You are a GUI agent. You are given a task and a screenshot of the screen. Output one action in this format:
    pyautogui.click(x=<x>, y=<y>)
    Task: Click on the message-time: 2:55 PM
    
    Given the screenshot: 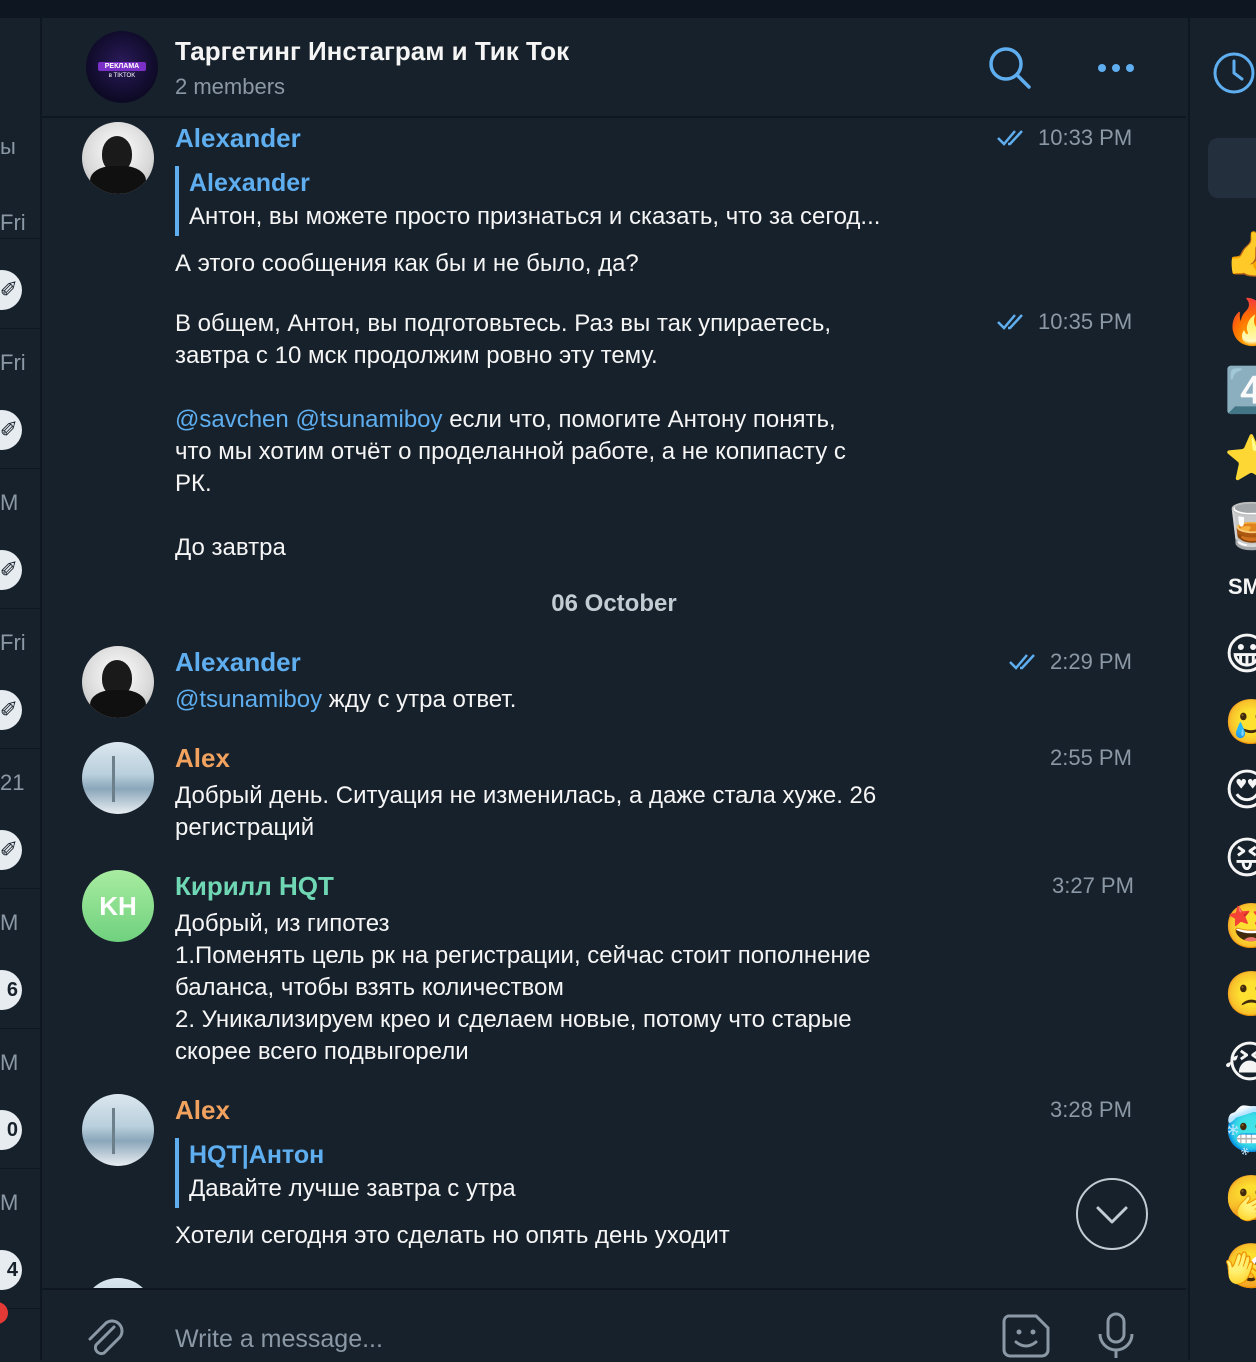 What is the action you would take?
    pyautogui.click(x=1091, y=757)
    